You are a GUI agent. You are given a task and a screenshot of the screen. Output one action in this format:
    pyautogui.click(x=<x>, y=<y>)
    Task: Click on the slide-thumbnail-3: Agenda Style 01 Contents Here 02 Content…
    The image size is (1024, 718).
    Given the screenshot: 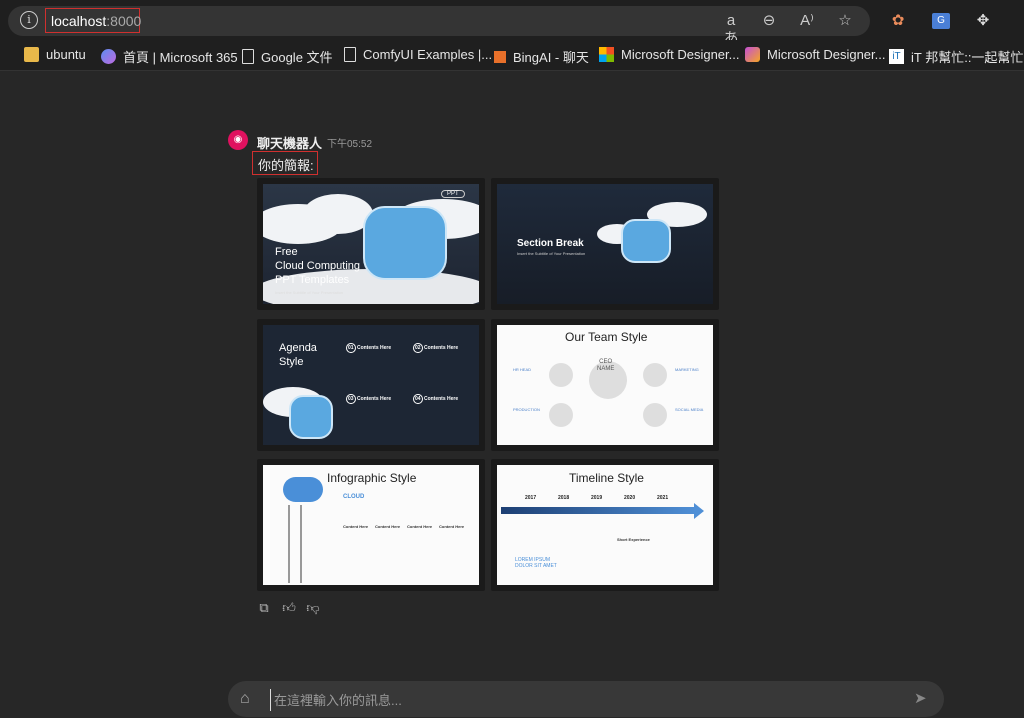 What is the action you would take?
    pyautogui.click(x=371, y=385)
    